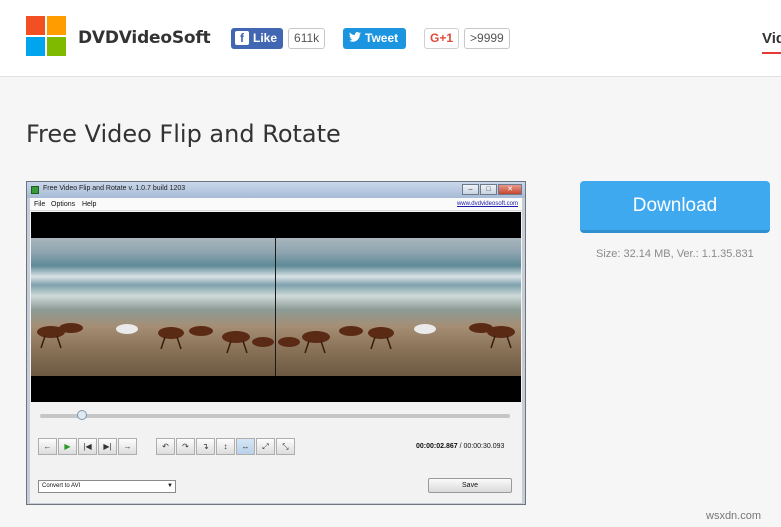 The image size is (781, 527). What do you see at coordinates (56, 46) in the screenshot?
I see `logo-green-square` at bounding box center [56, 46].